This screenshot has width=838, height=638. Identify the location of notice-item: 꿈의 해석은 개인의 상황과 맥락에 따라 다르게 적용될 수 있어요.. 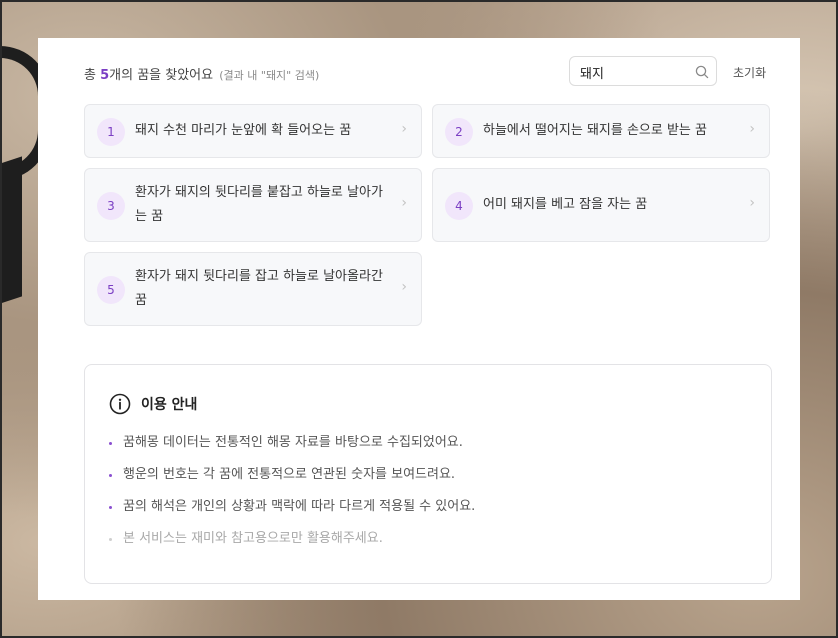
(292, 513).